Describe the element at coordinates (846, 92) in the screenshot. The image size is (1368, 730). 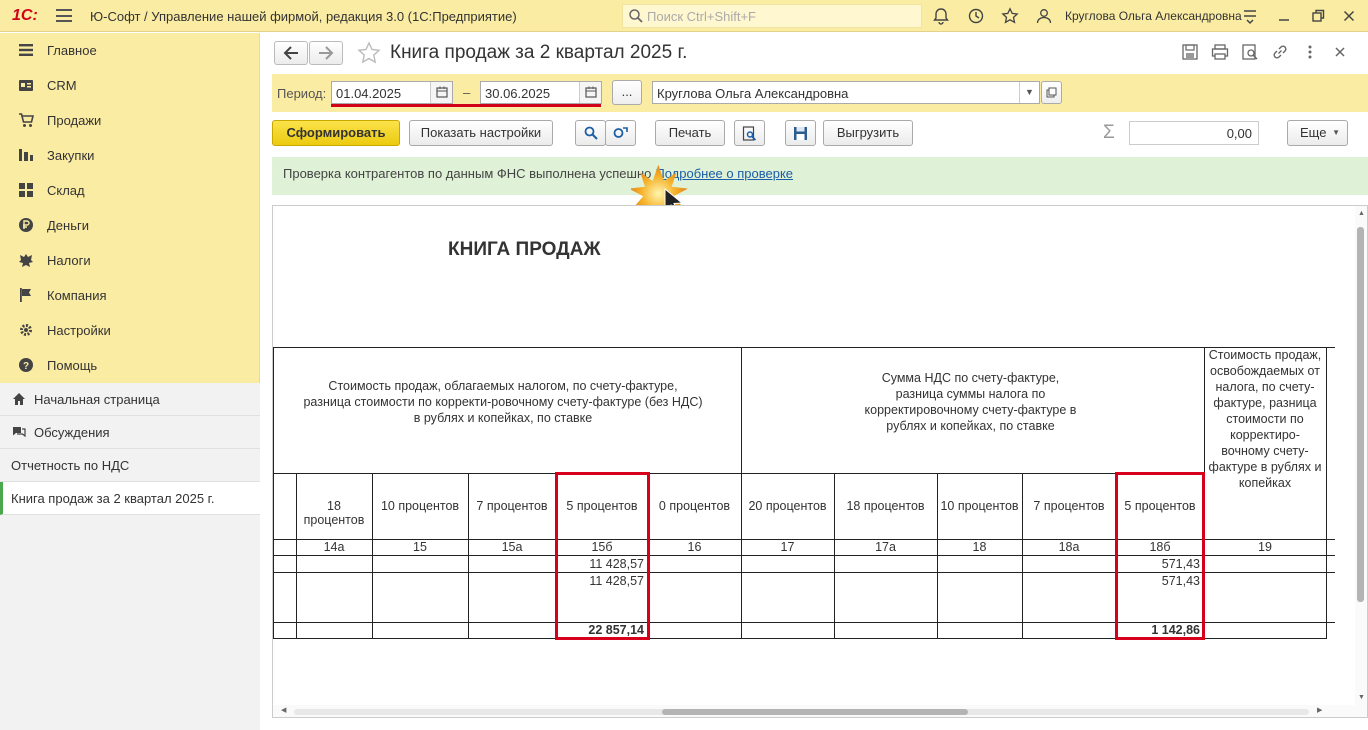
I see `organization-field: Круглова Ольга Александровна ▼` at that location.